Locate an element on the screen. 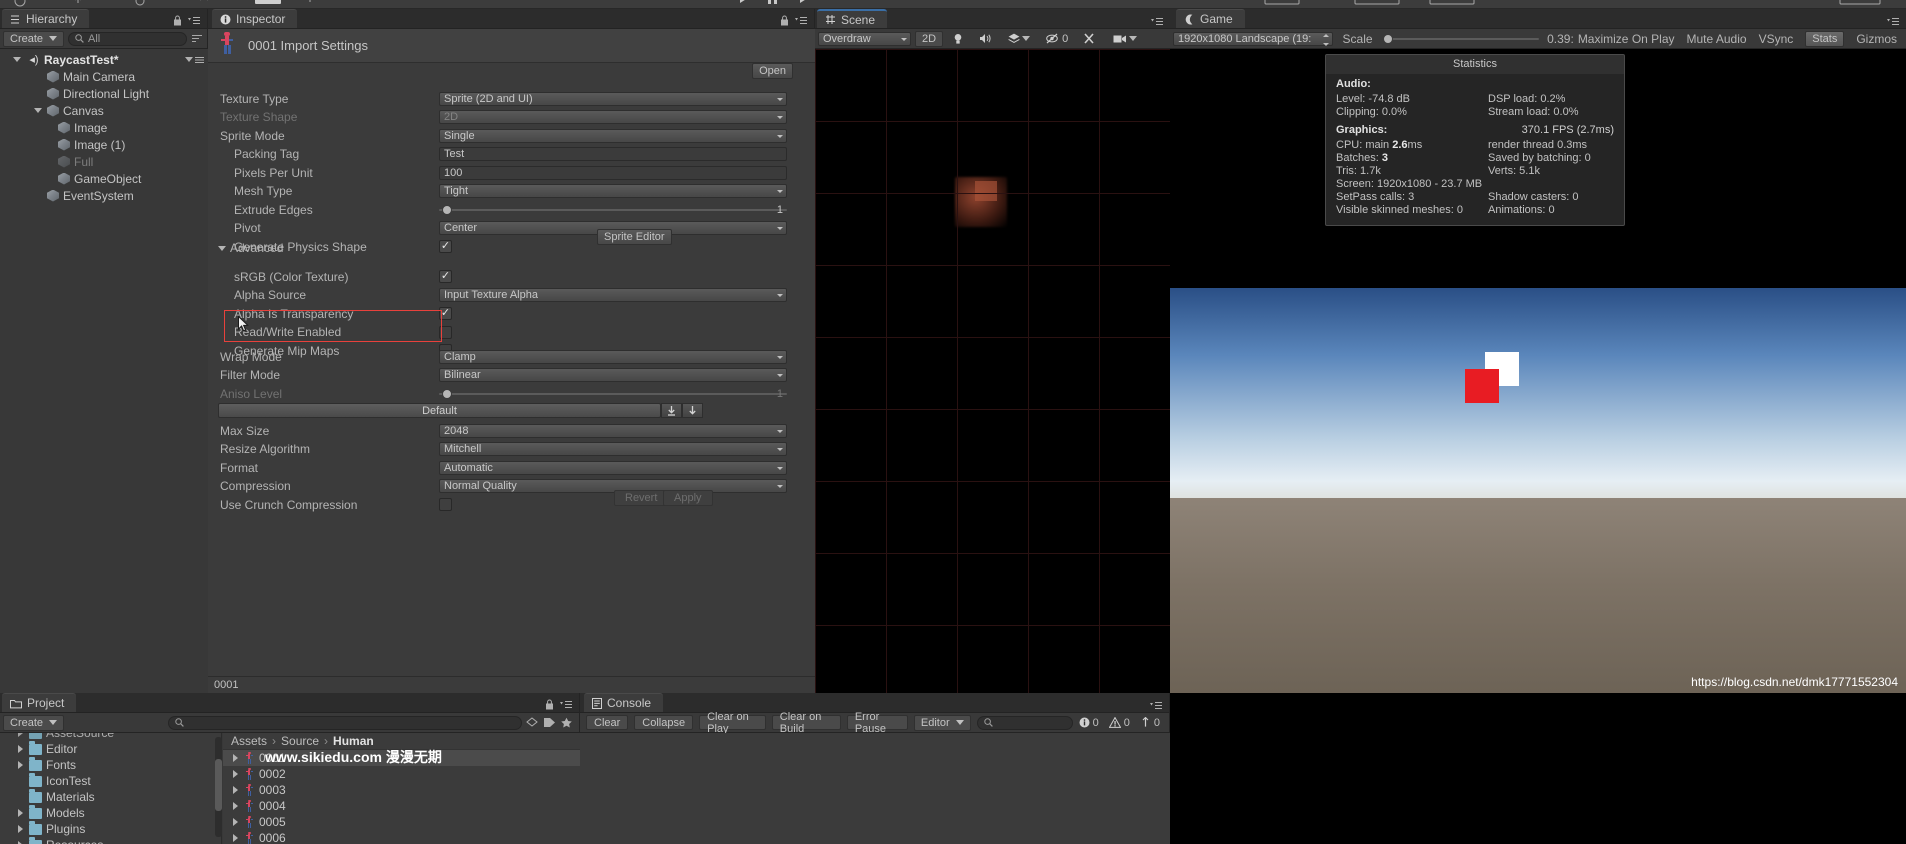 The image size is (1906, 844). console-editor-dropdown: Editor is located at coordinates (942, 722).